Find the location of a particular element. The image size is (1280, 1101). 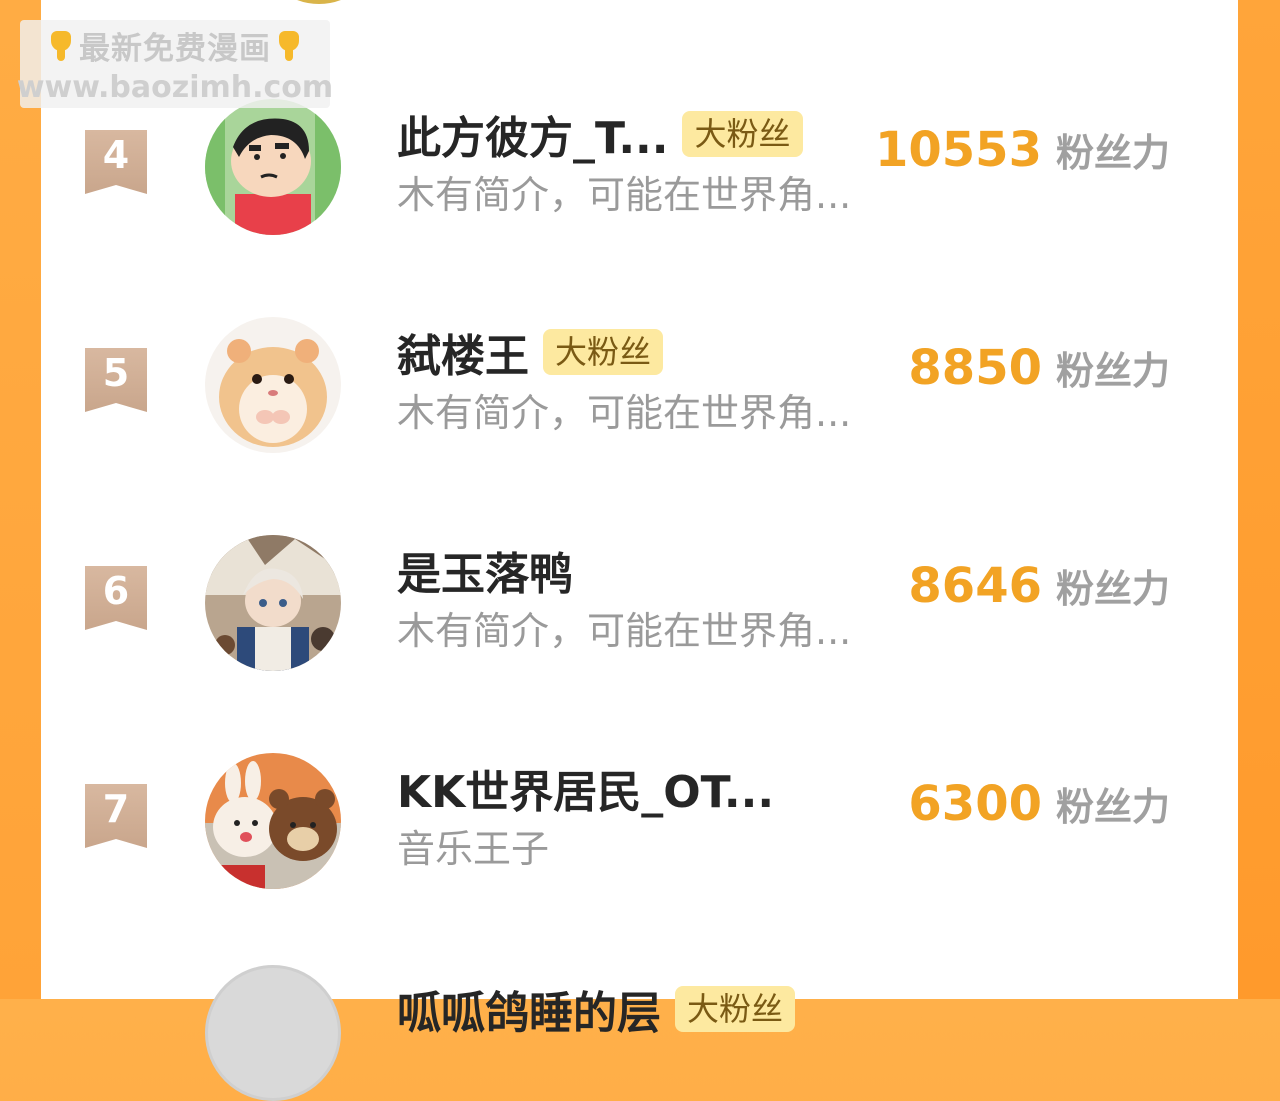

crayon-shinchan-icon is located at coordinates (273, 167).